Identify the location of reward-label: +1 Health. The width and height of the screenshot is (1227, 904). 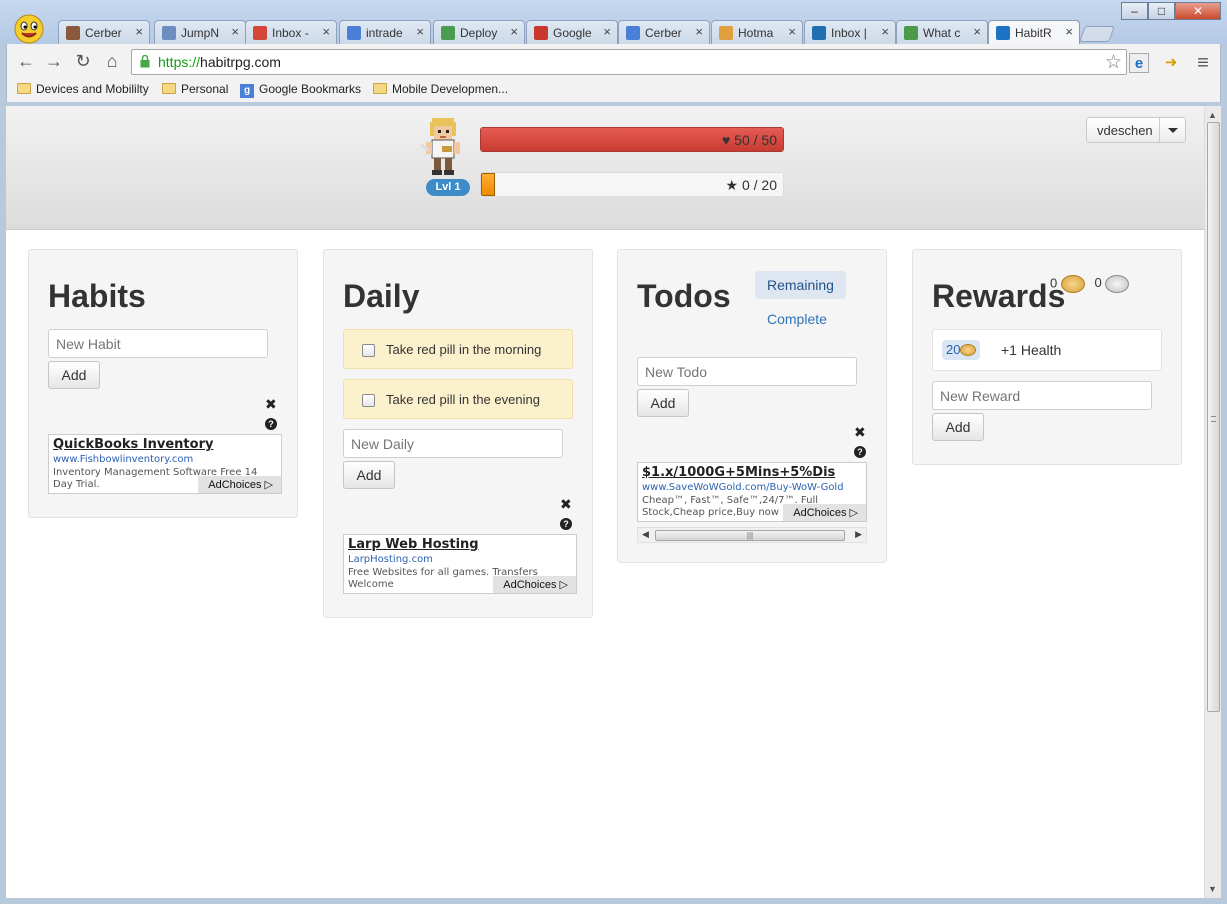
(1031, 350).